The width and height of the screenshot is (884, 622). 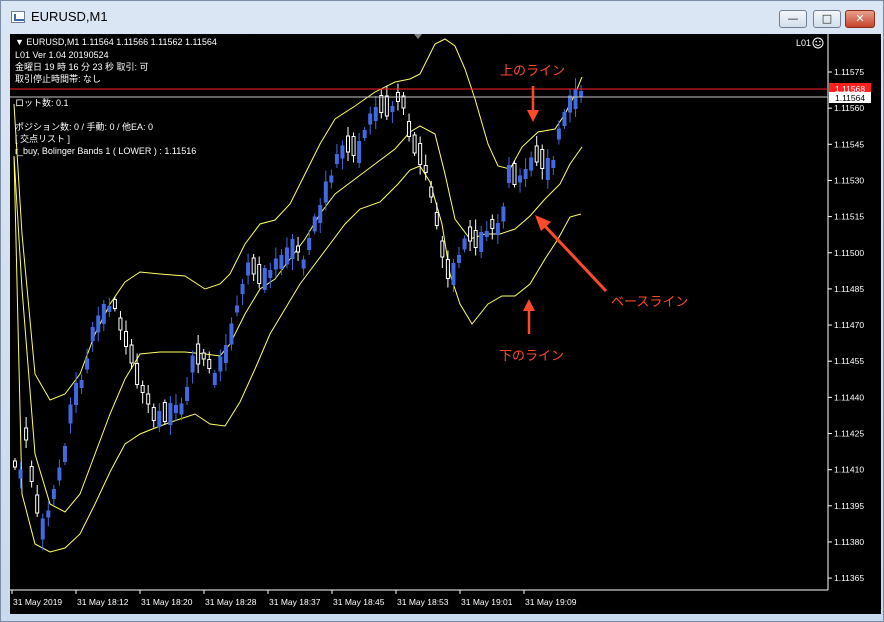 What do you see at coordinates (849, 253) in the screenshot?
I see `price-tick-label: 1.11500` at bounding box center [849, 253].